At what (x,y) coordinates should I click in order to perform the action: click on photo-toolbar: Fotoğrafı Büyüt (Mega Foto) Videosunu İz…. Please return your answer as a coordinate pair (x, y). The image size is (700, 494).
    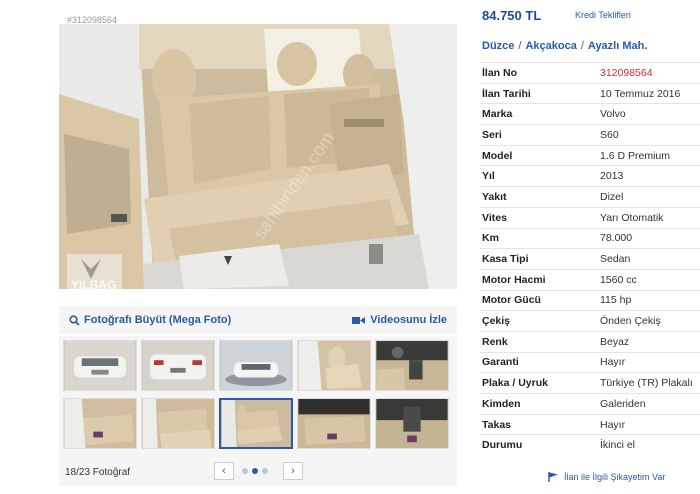
    Looking at the image, I should click on (258, 320).